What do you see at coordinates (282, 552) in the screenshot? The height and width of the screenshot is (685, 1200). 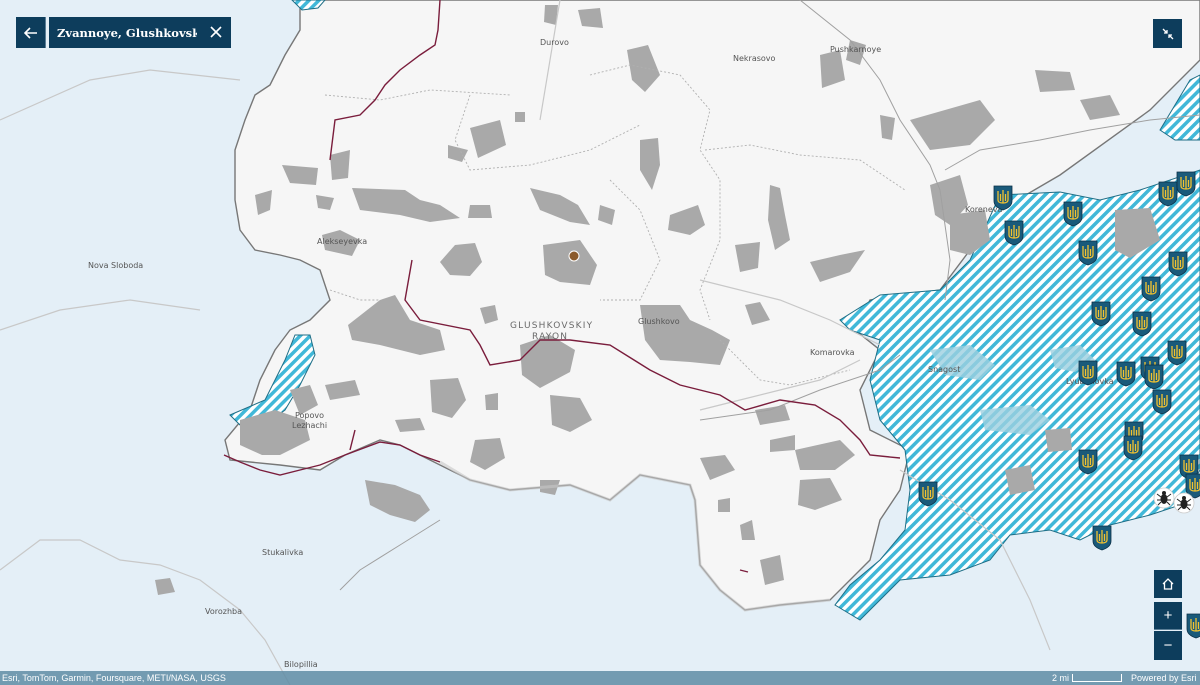 I see `label-stukalivka: Stukalivka` at bounding box center [282, 552].